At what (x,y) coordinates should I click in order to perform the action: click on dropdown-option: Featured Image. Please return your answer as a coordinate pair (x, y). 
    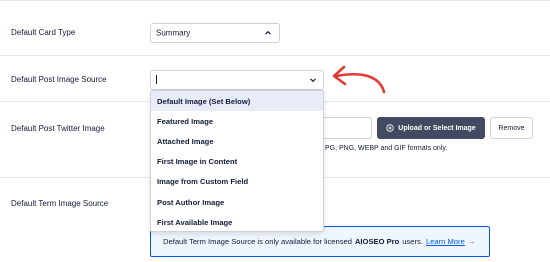
    Looking at the image, I should click on (237, 121).